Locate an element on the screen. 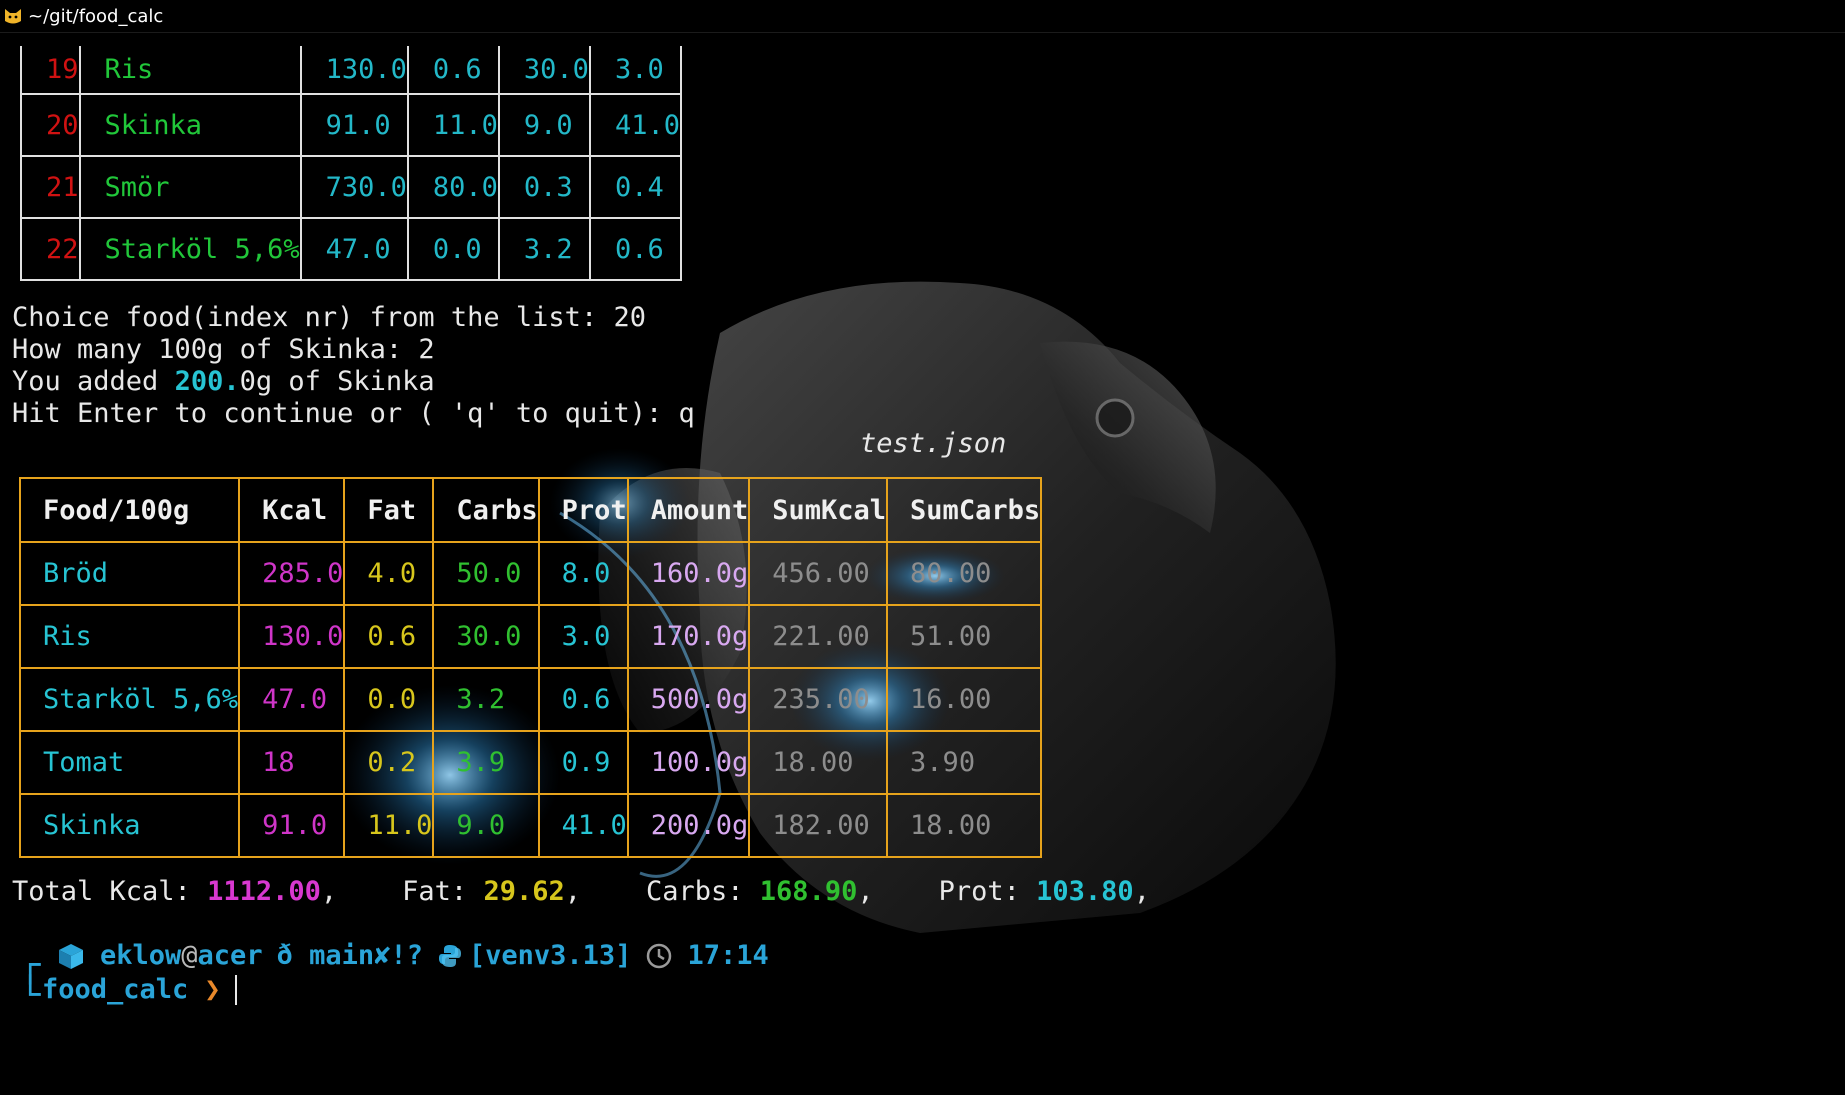 The width and height of the screenshot is (1845, 1095). row-index: 19 is located at coordinates (50, 70).